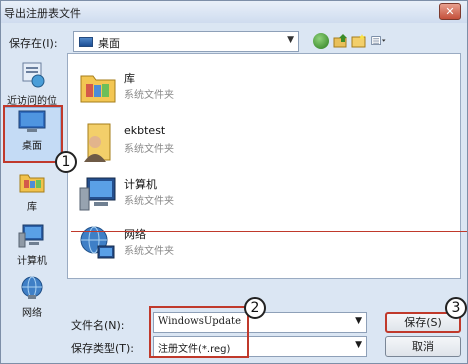 Image resolution: width=468 pixels, height=364 pixels. What do you see at coordinates (33, 43) in the screenshot?
I see `save-in-label: 保存在(I):` at bounding box center [33, 43].